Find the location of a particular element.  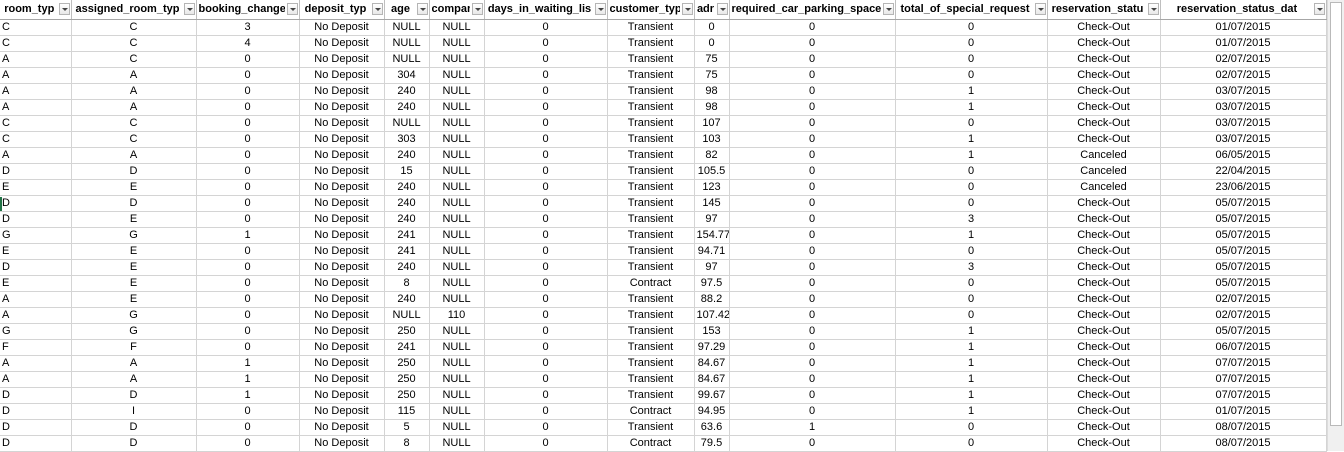

cell: 99.67 is located at coordinates (712, 395).